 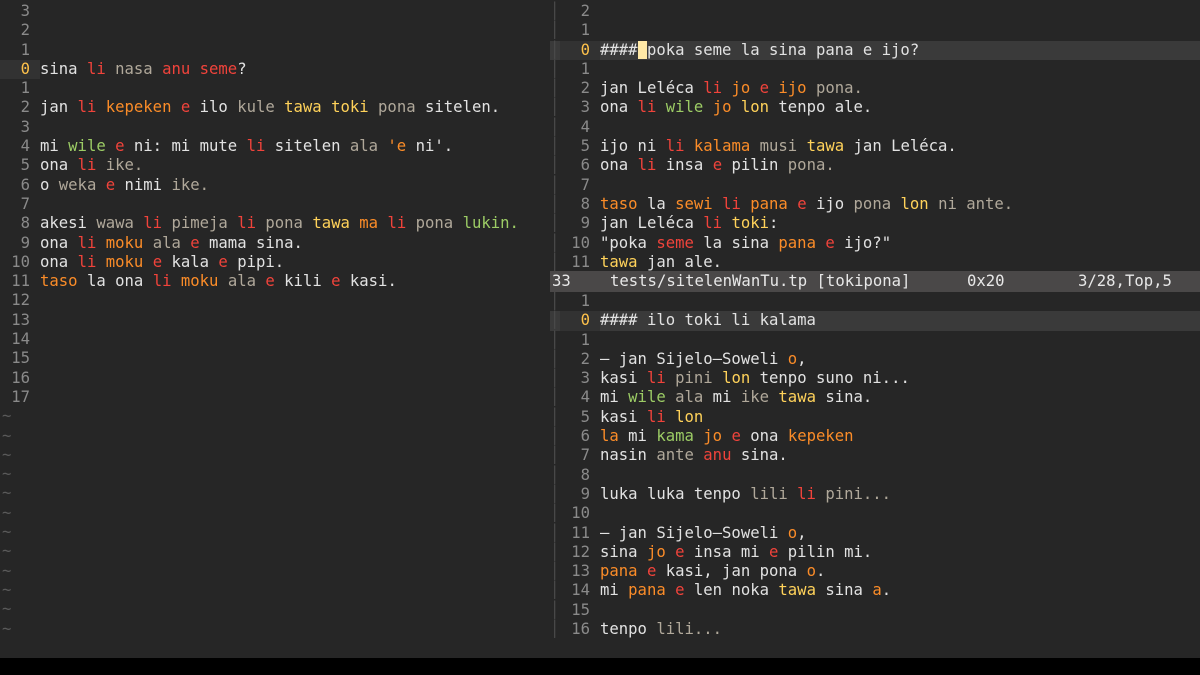 What do you see at coordinates (875, 262) in the screenshot?
I see `editor-line: │ 11 tawa jan ale.` at bounding box center [875, 262].